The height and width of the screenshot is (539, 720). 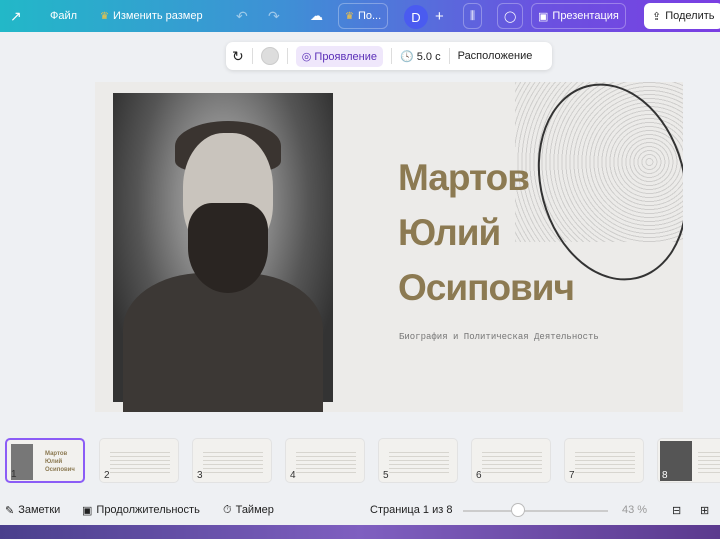 What do you see at coordinates (254, 510) in the screenshot?
I see `timer-label: Таймер` at bounding box center [254, 510].